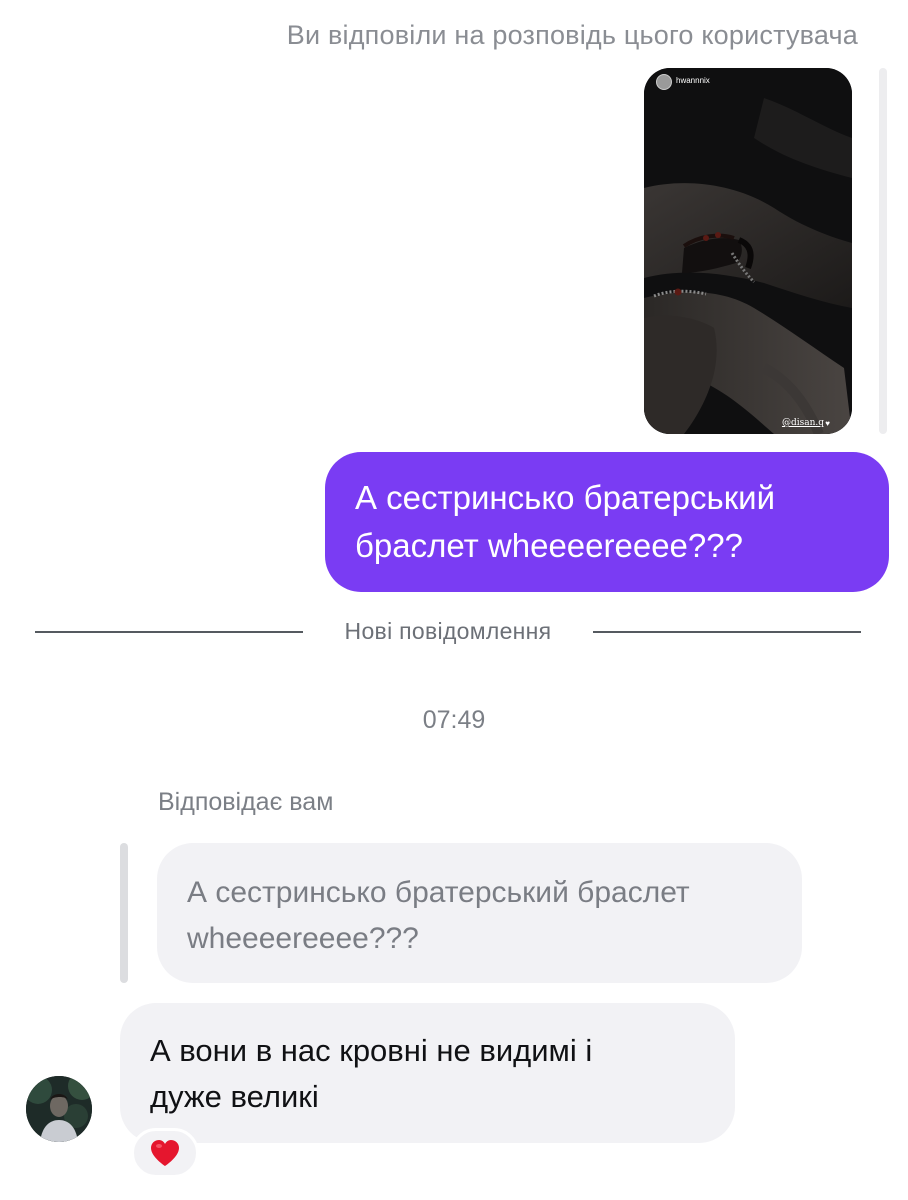  What do you see at coordinates (827, 423) in the screenshot?
I see `story-heart-icon: ♥` at bounding box center [827, 423].